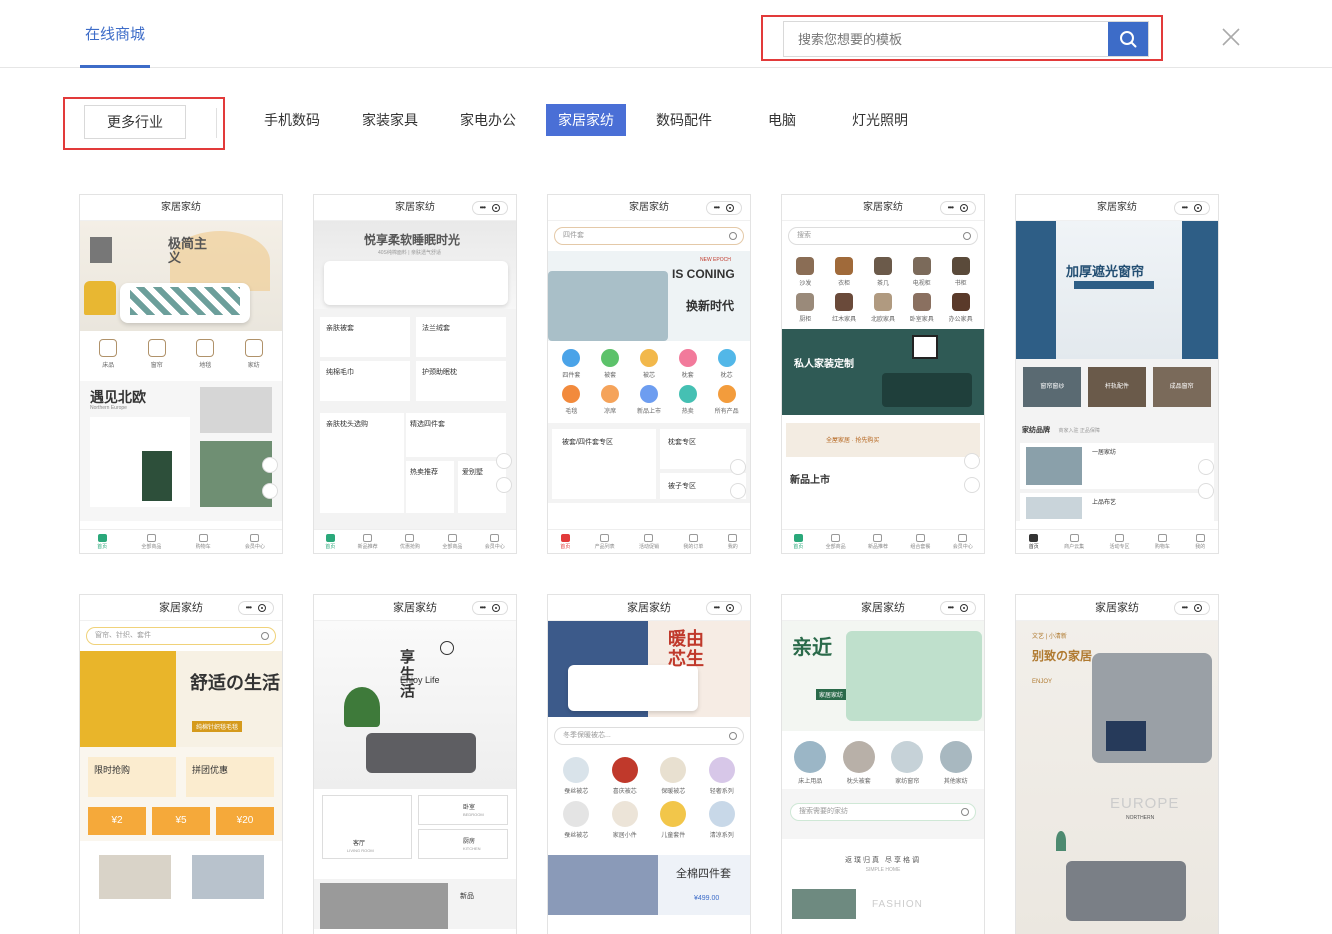 The height and width of the screenshot is (934, 1332). What do you see at coordinates (365, 381) in the screenshot?
I see `tile: 纯棉毛巾` at bounding box center [365, 381].